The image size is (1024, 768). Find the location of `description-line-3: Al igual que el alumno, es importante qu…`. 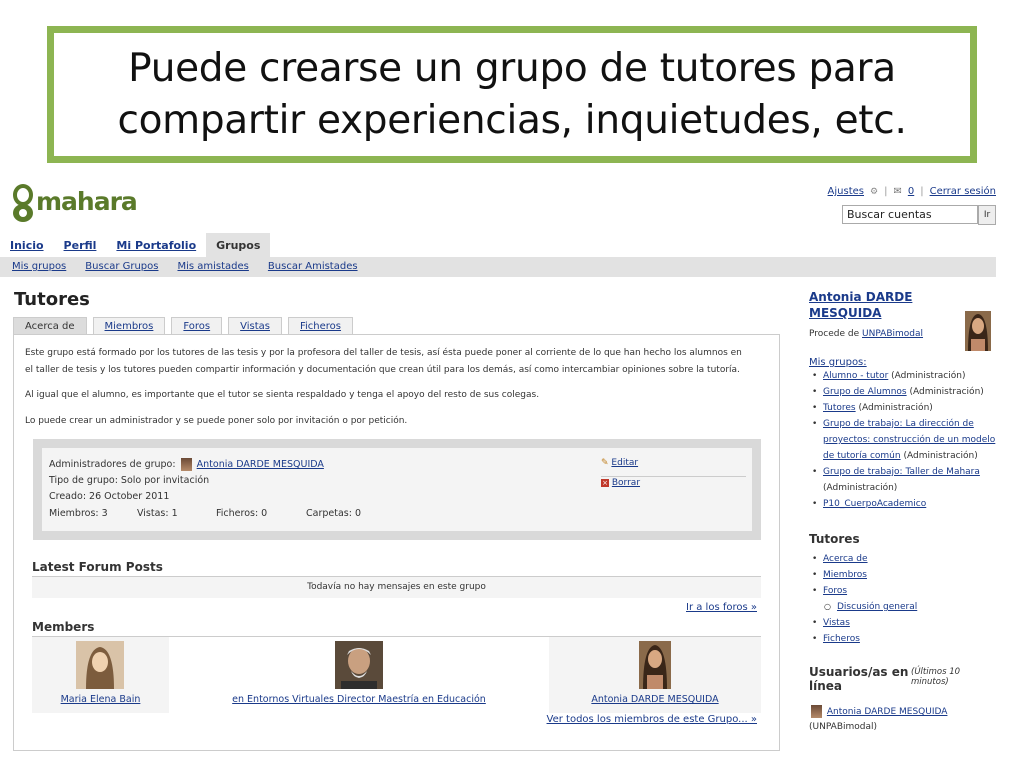

description-line-3: Al igual que el alumno, es importante qu… is located at coordinates (282, 395).